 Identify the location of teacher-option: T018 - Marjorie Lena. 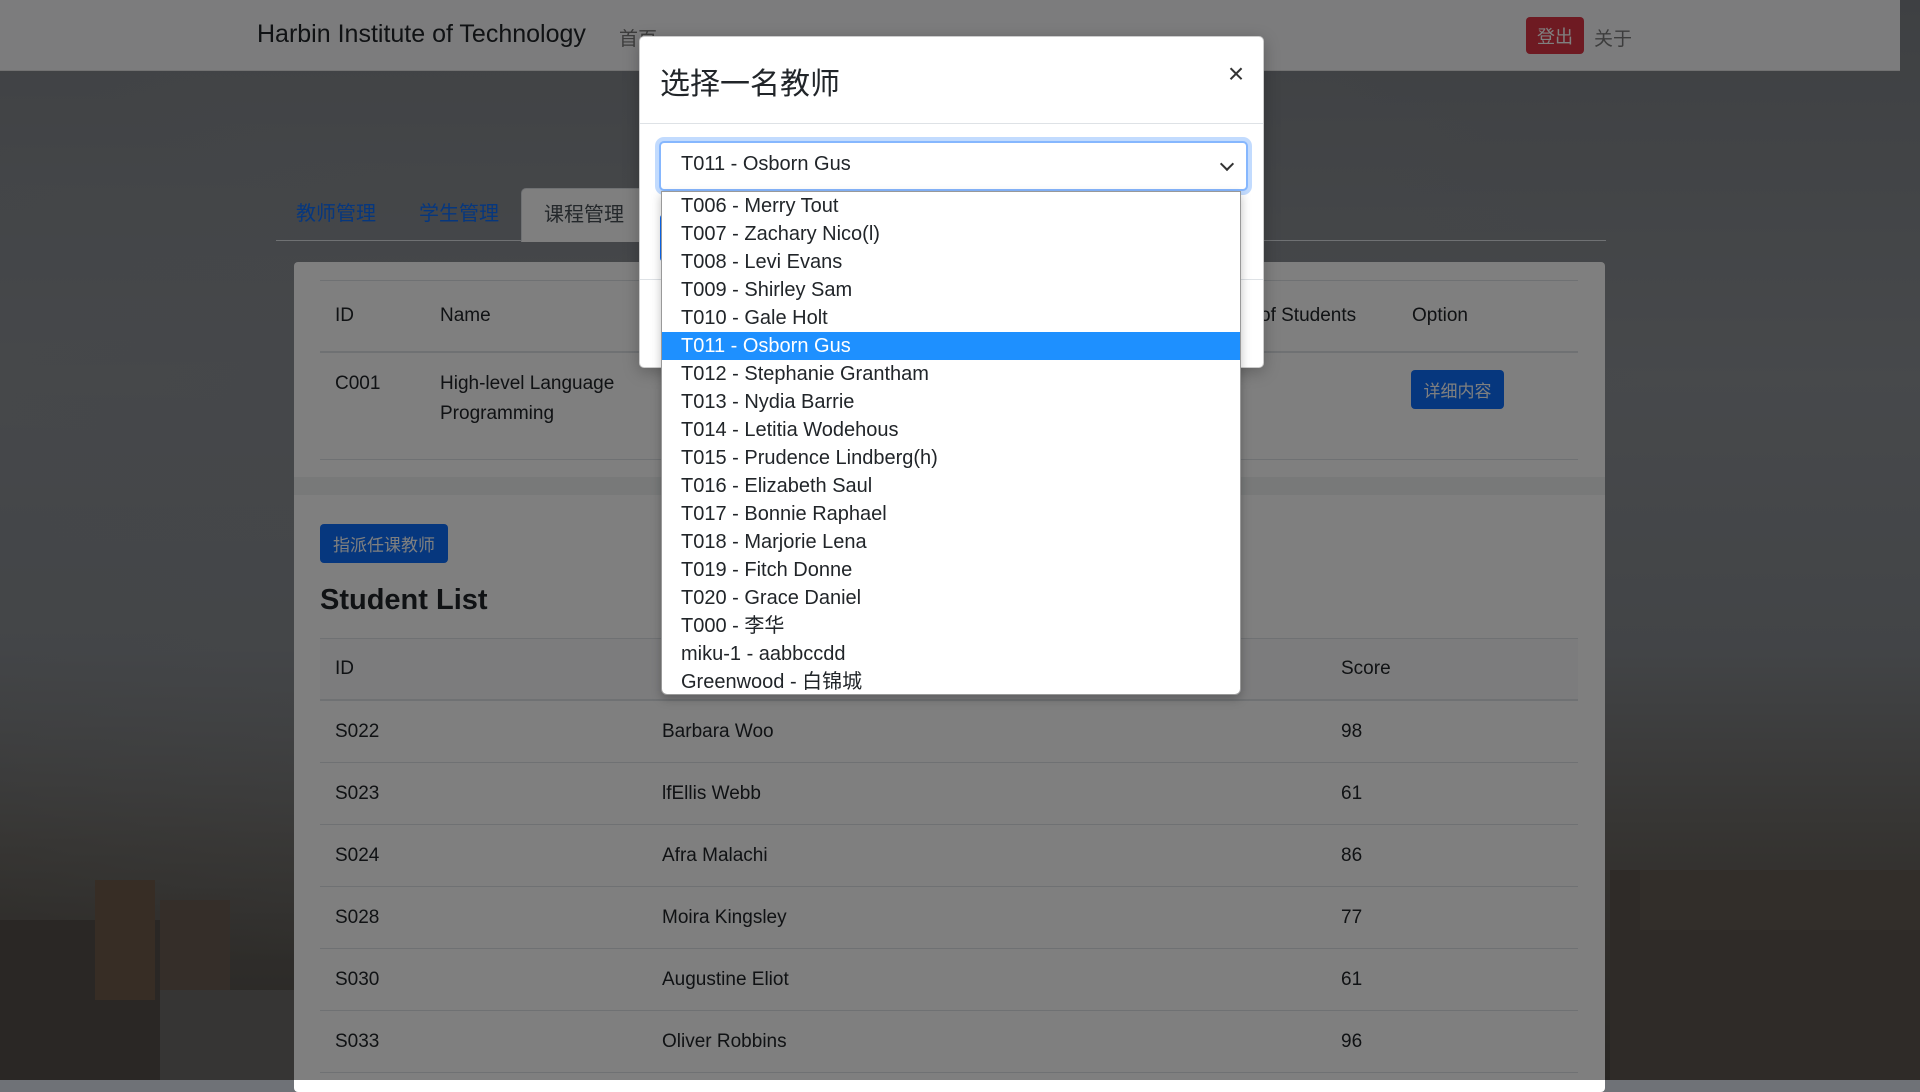
(951, 542).